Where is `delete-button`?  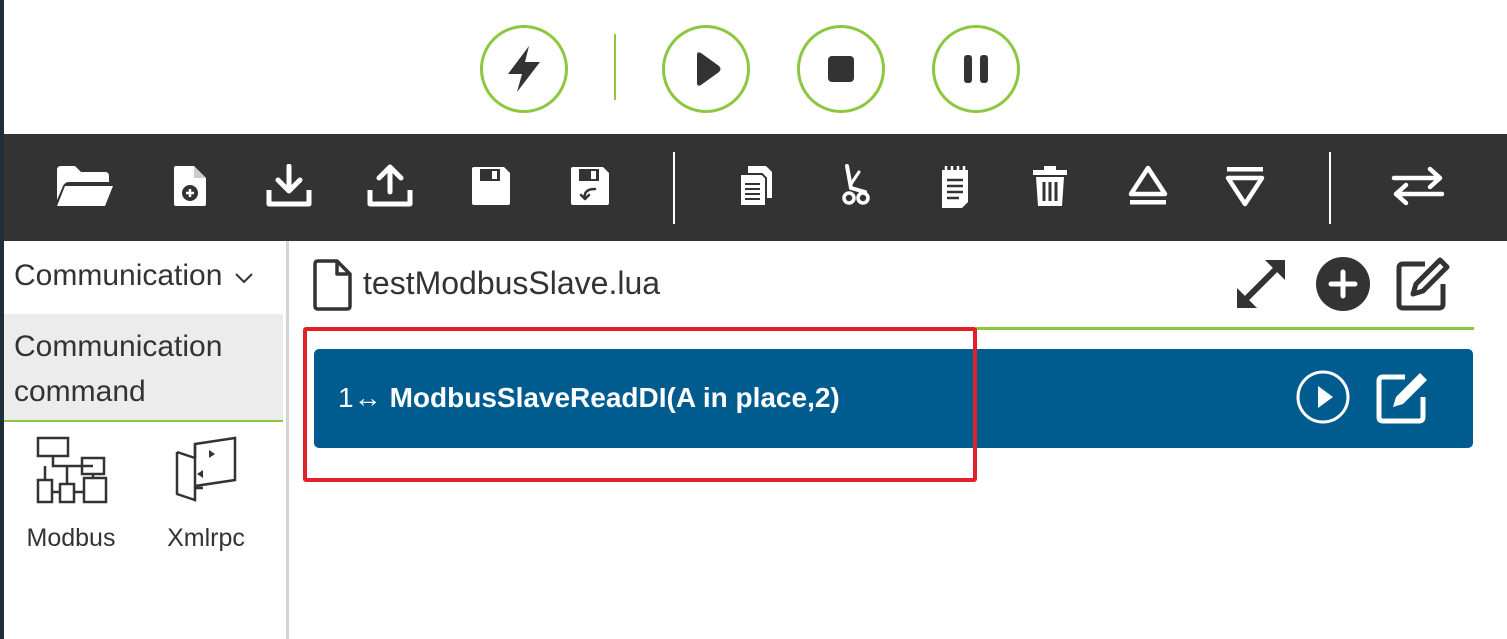
delete-button is located at coordinates (1050, 188).